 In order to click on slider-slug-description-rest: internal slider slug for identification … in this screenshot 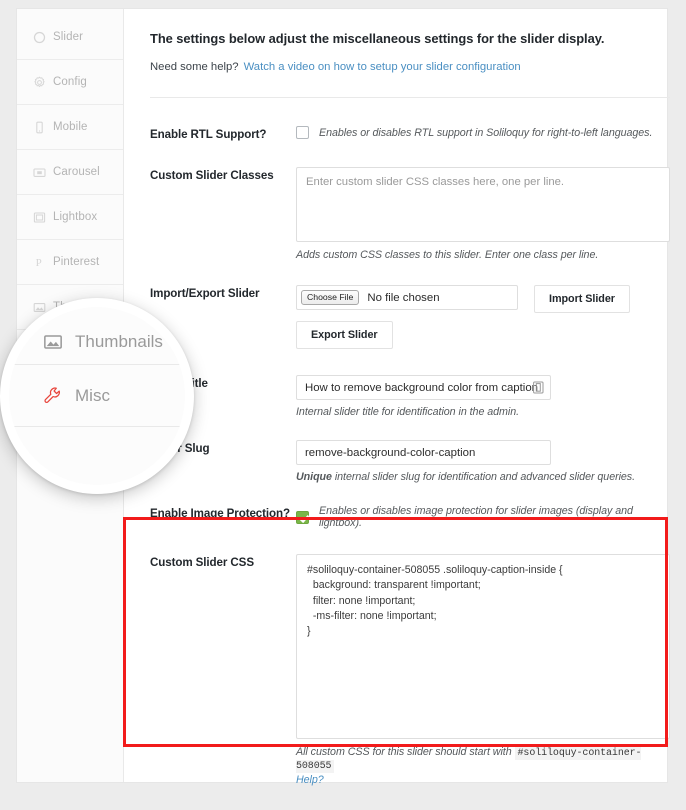, I will do `click(483, 477)`.